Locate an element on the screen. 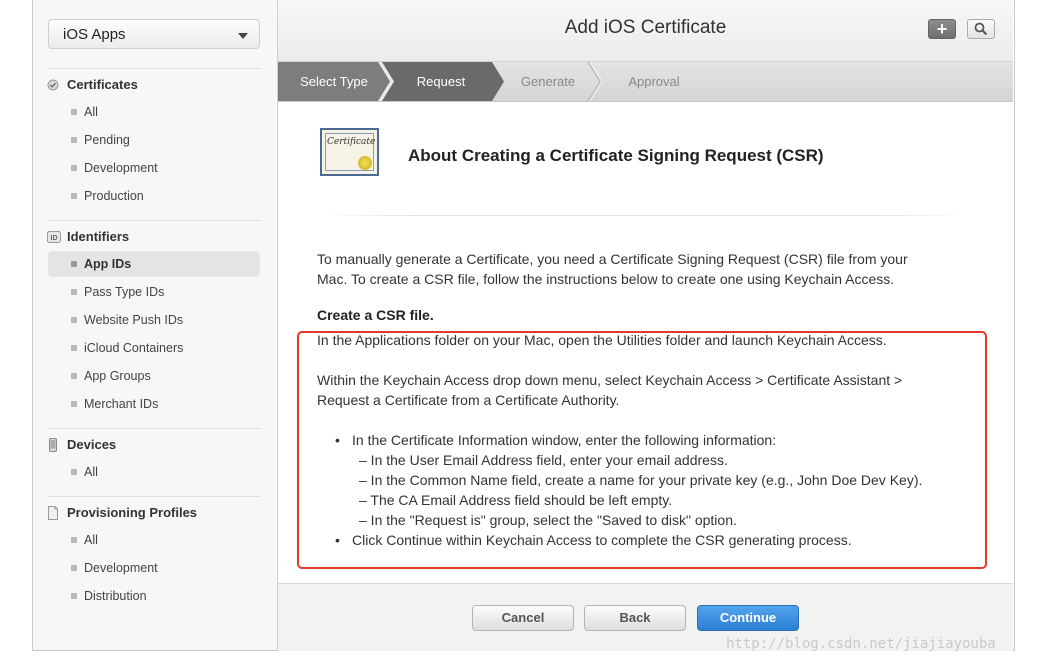 The image size is (1056, 666). svg-text: ID is located at coordinates (54, 238).